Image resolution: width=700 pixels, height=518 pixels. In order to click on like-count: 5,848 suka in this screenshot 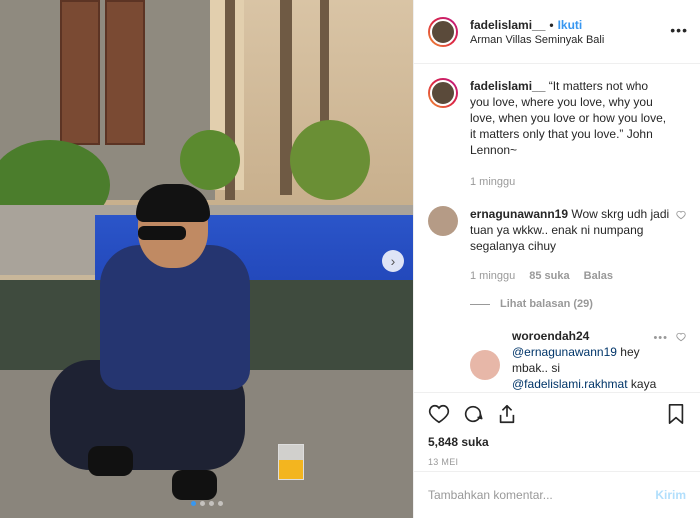, I will do `click(557, 442)`.